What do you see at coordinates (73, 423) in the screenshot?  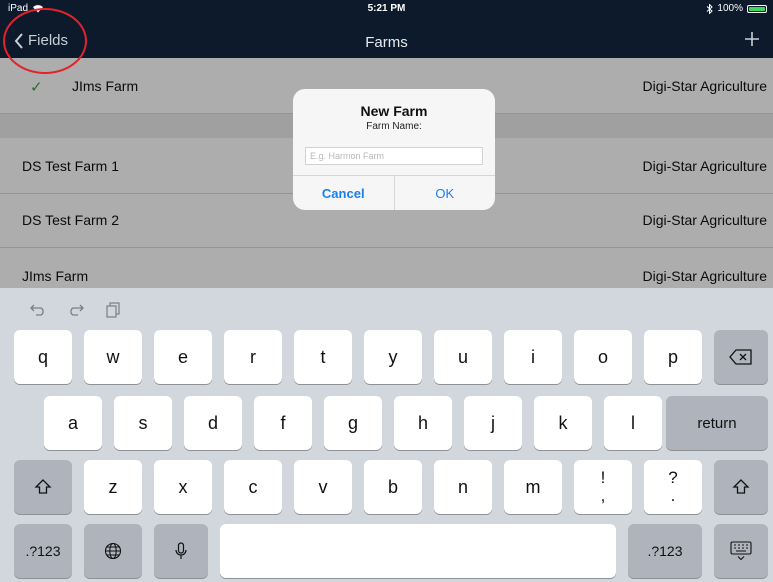 I see `key-a: a` at bounding box center [73, 423].